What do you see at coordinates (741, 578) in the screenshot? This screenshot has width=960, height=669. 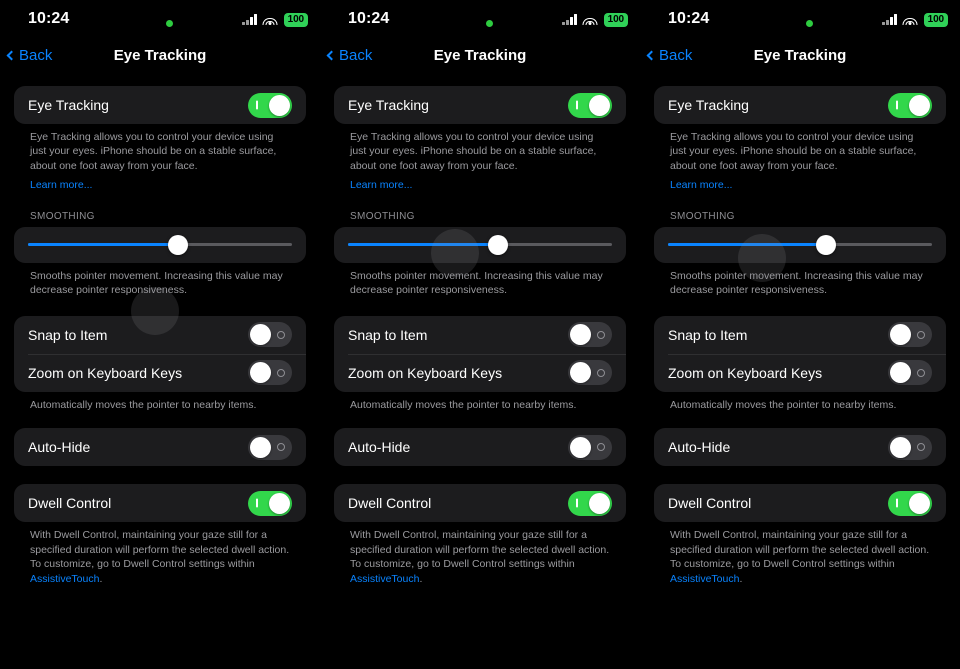 I see `dwell-description-part-2: .` at bounding box center [741, 578].